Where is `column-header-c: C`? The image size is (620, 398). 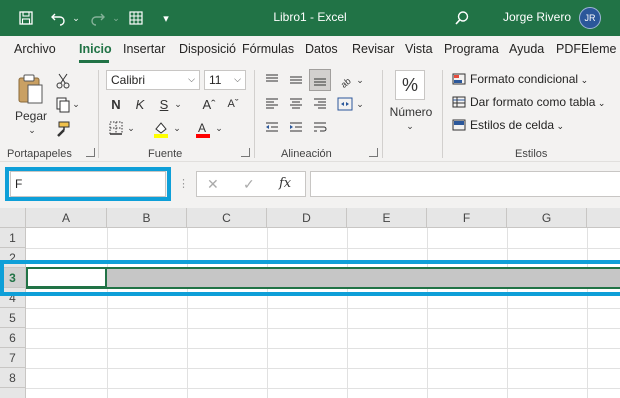
column-header-c: C is located at coordinates (227, 218).